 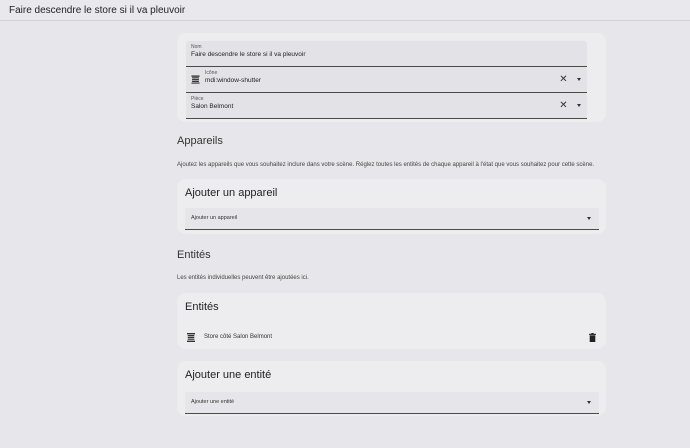 I want to click on entity-picker-label: Ajouter une entité, so click(x=213, y=402).